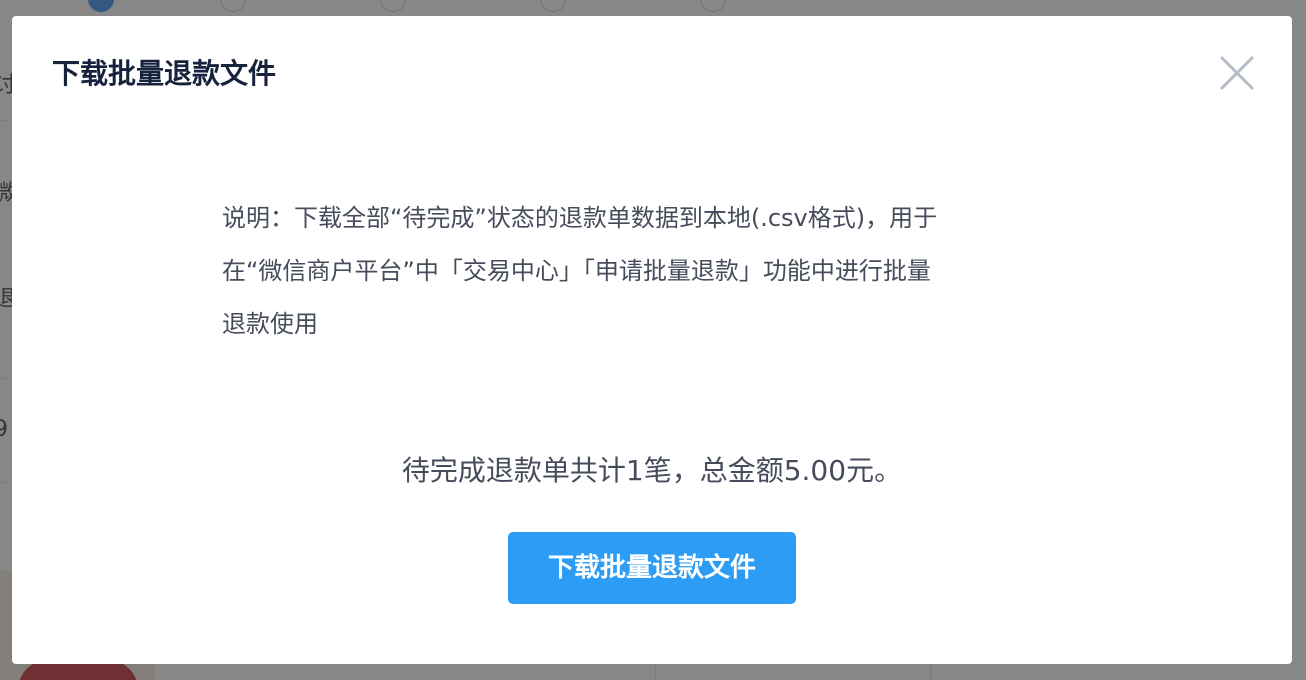 The image size is (1306, 680). What do you see at coordinates (580, 218) in the screenshot?
I see `description-line: 说明：下载全部“待完成”状态的退款单数据到本地(.csv格式)，用于` at bounding box center [580, 218].